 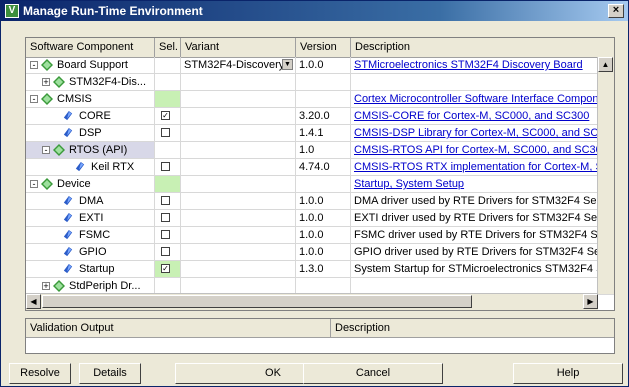 What do you see at coordinates (238, 65) in the screenshot?
I see `variant-cell: STM32F4-Discovery ▼` at bounding box center [238, 65].